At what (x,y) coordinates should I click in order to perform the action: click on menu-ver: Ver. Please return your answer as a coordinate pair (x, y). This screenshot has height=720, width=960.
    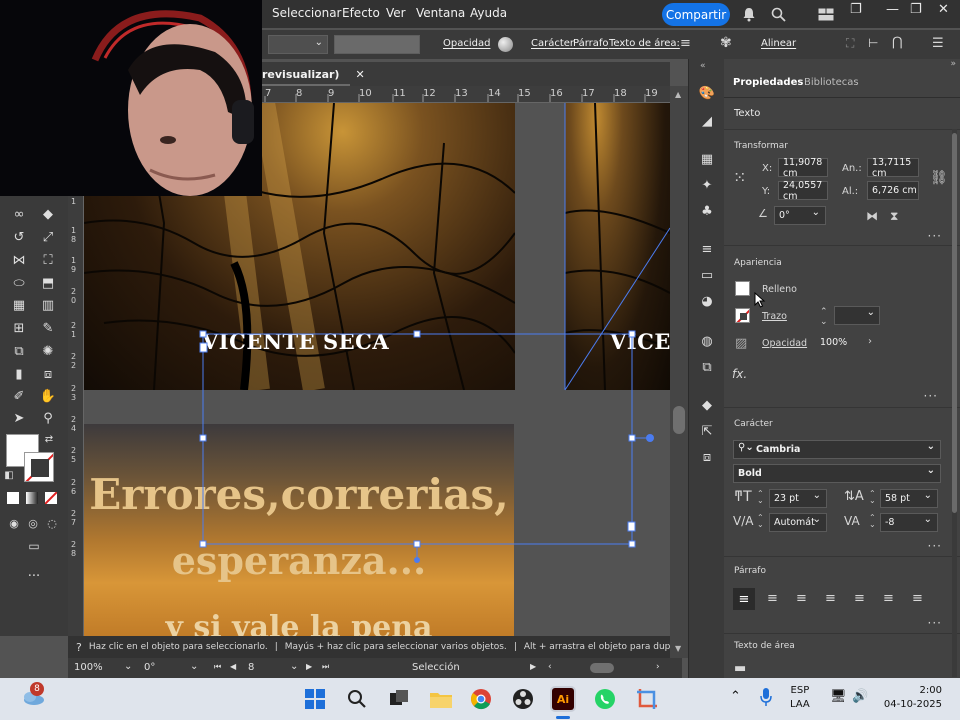
    Looking at the image, I should click on (396, 13).